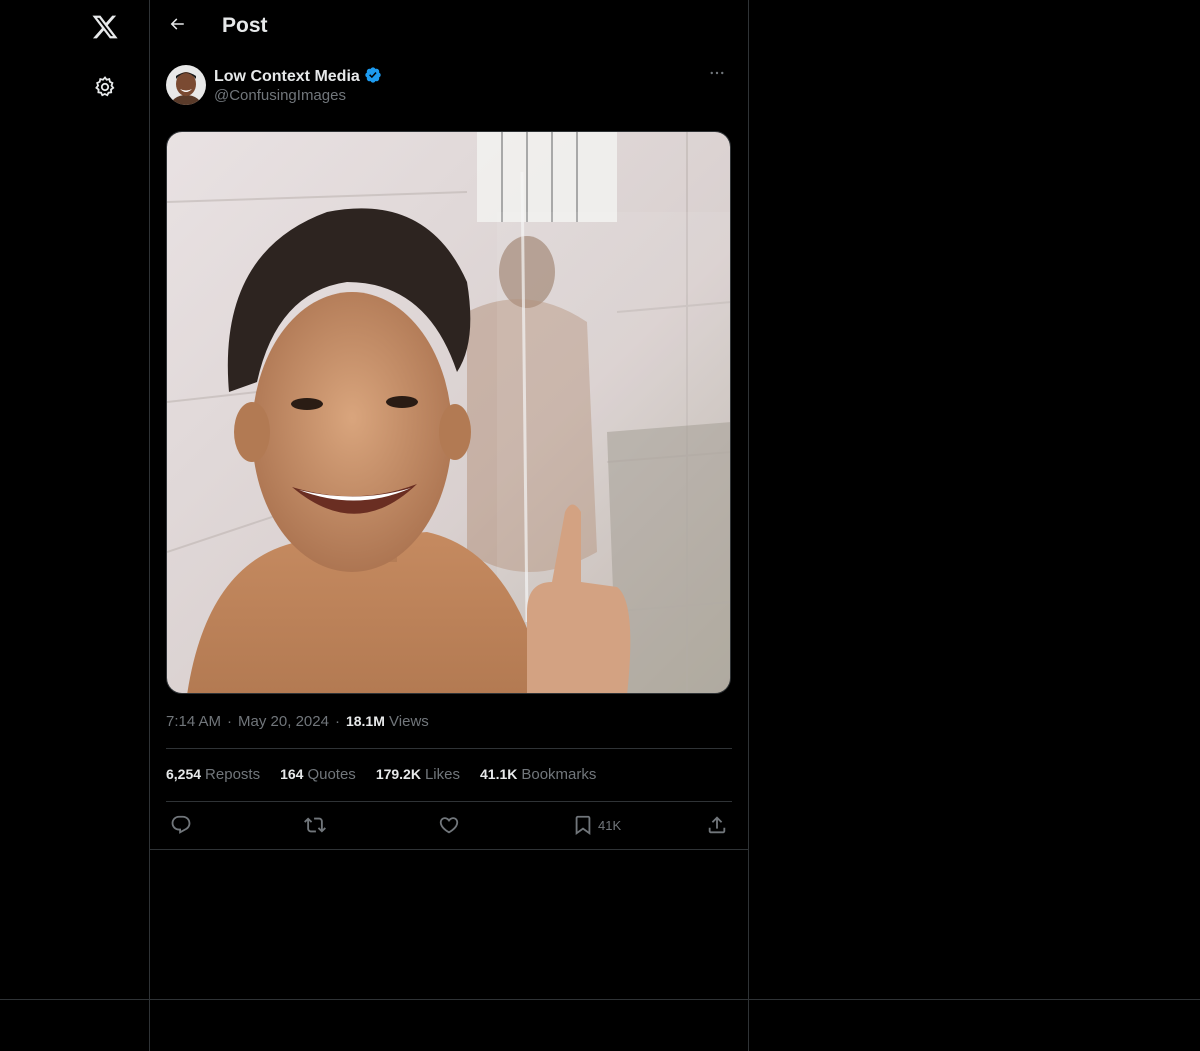  I want to click on views-count: 18.1M, so click(365, 721).